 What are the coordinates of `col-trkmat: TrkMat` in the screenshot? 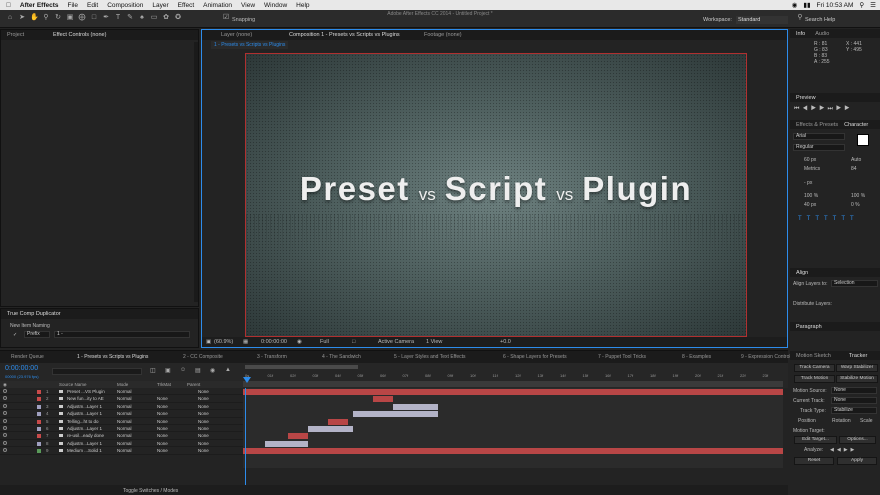 It's located at (164, 384).